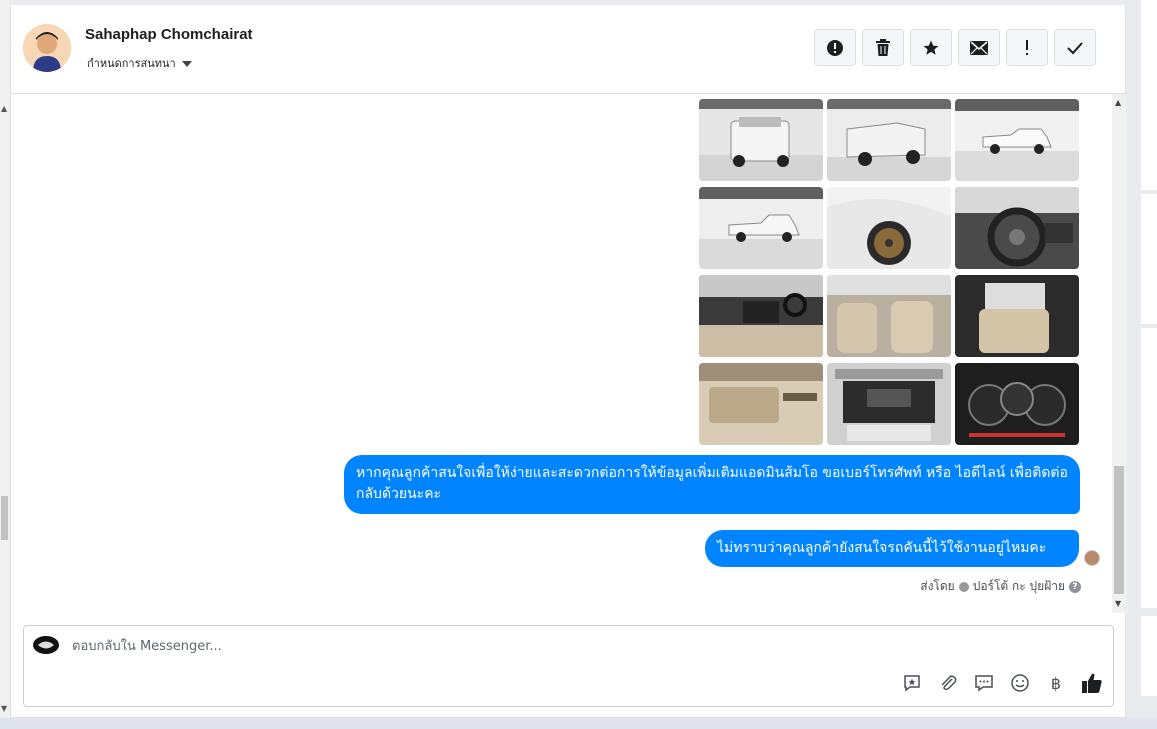 The height and width of the screenshot is (729, 1157). What do you see at coordinates (761, 316) in the screenshot?
I see `photo-dashboard-interior` at bounding box center [761, 316].